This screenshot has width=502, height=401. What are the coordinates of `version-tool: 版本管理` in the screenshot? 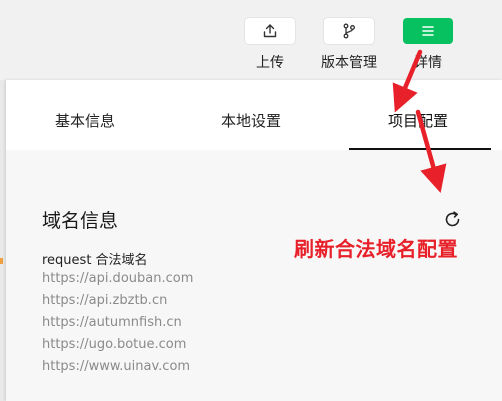 It's located at (349, 45).